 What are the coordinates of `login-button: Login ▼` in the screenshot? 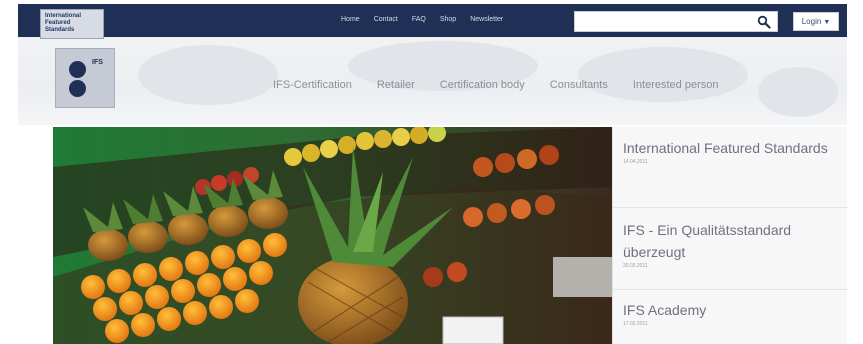 It's located at (816, 21).